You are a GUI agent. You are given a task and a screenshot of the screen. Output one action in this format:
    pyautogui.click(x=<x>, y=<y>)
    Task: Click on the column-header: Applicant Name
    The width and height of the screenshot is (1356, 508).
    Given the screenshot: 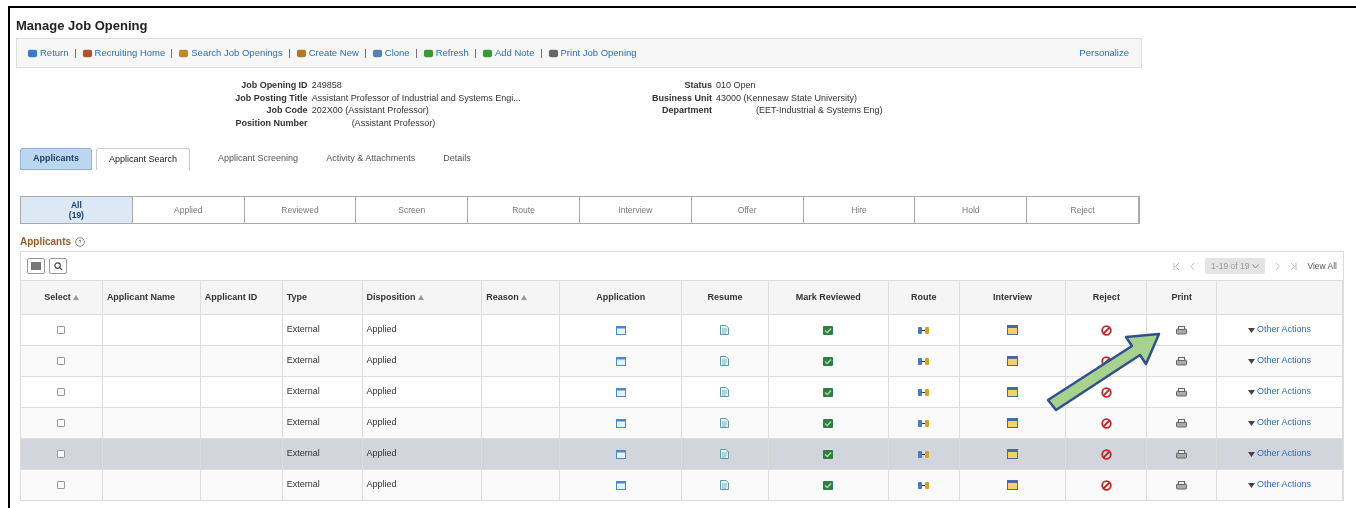 What is the action you would take?
    pyautogui.click(x=140, y=297)
    